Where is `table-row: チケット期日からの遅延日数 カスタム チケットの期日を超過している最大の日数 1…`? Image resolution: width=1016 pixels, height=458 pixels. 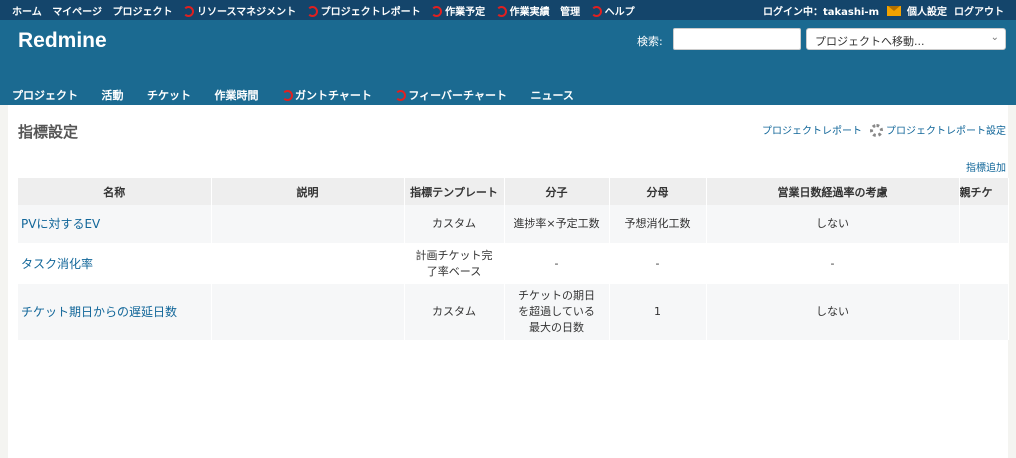
table-row: チケット期日からの遅延日数 カスタム チケットの期日を超過している最大の日数 1… is located at coordinates (513, 312).